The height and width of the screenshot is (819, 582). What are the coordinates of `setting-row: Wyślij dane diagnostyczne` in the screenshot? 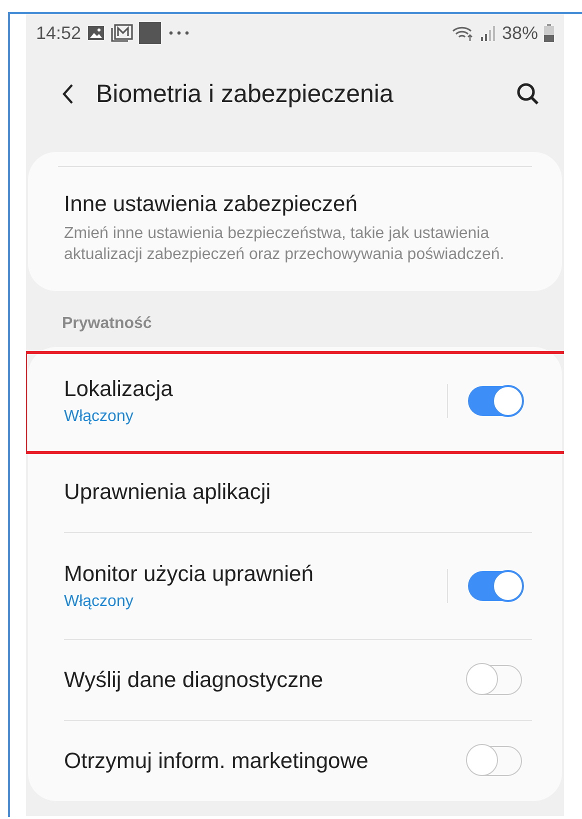 It's located at (298, 680).